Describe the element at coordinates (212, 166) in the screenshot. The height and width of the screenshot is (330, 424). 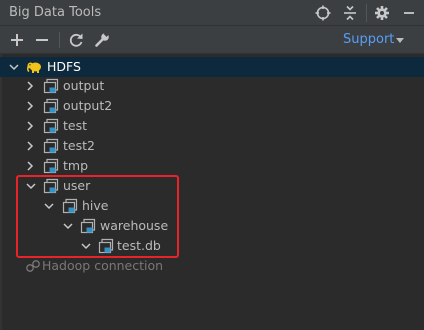
I see `tree-node-folder: tmp` at that location.